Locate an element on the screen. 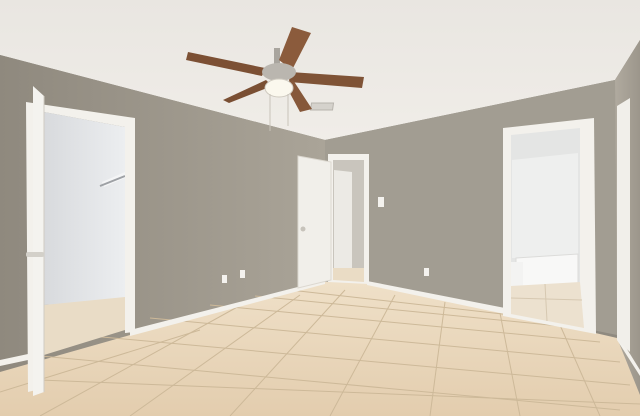 The height and width of the screenshot is (416, 640). closet-interior is located at coordinates (84, 208).